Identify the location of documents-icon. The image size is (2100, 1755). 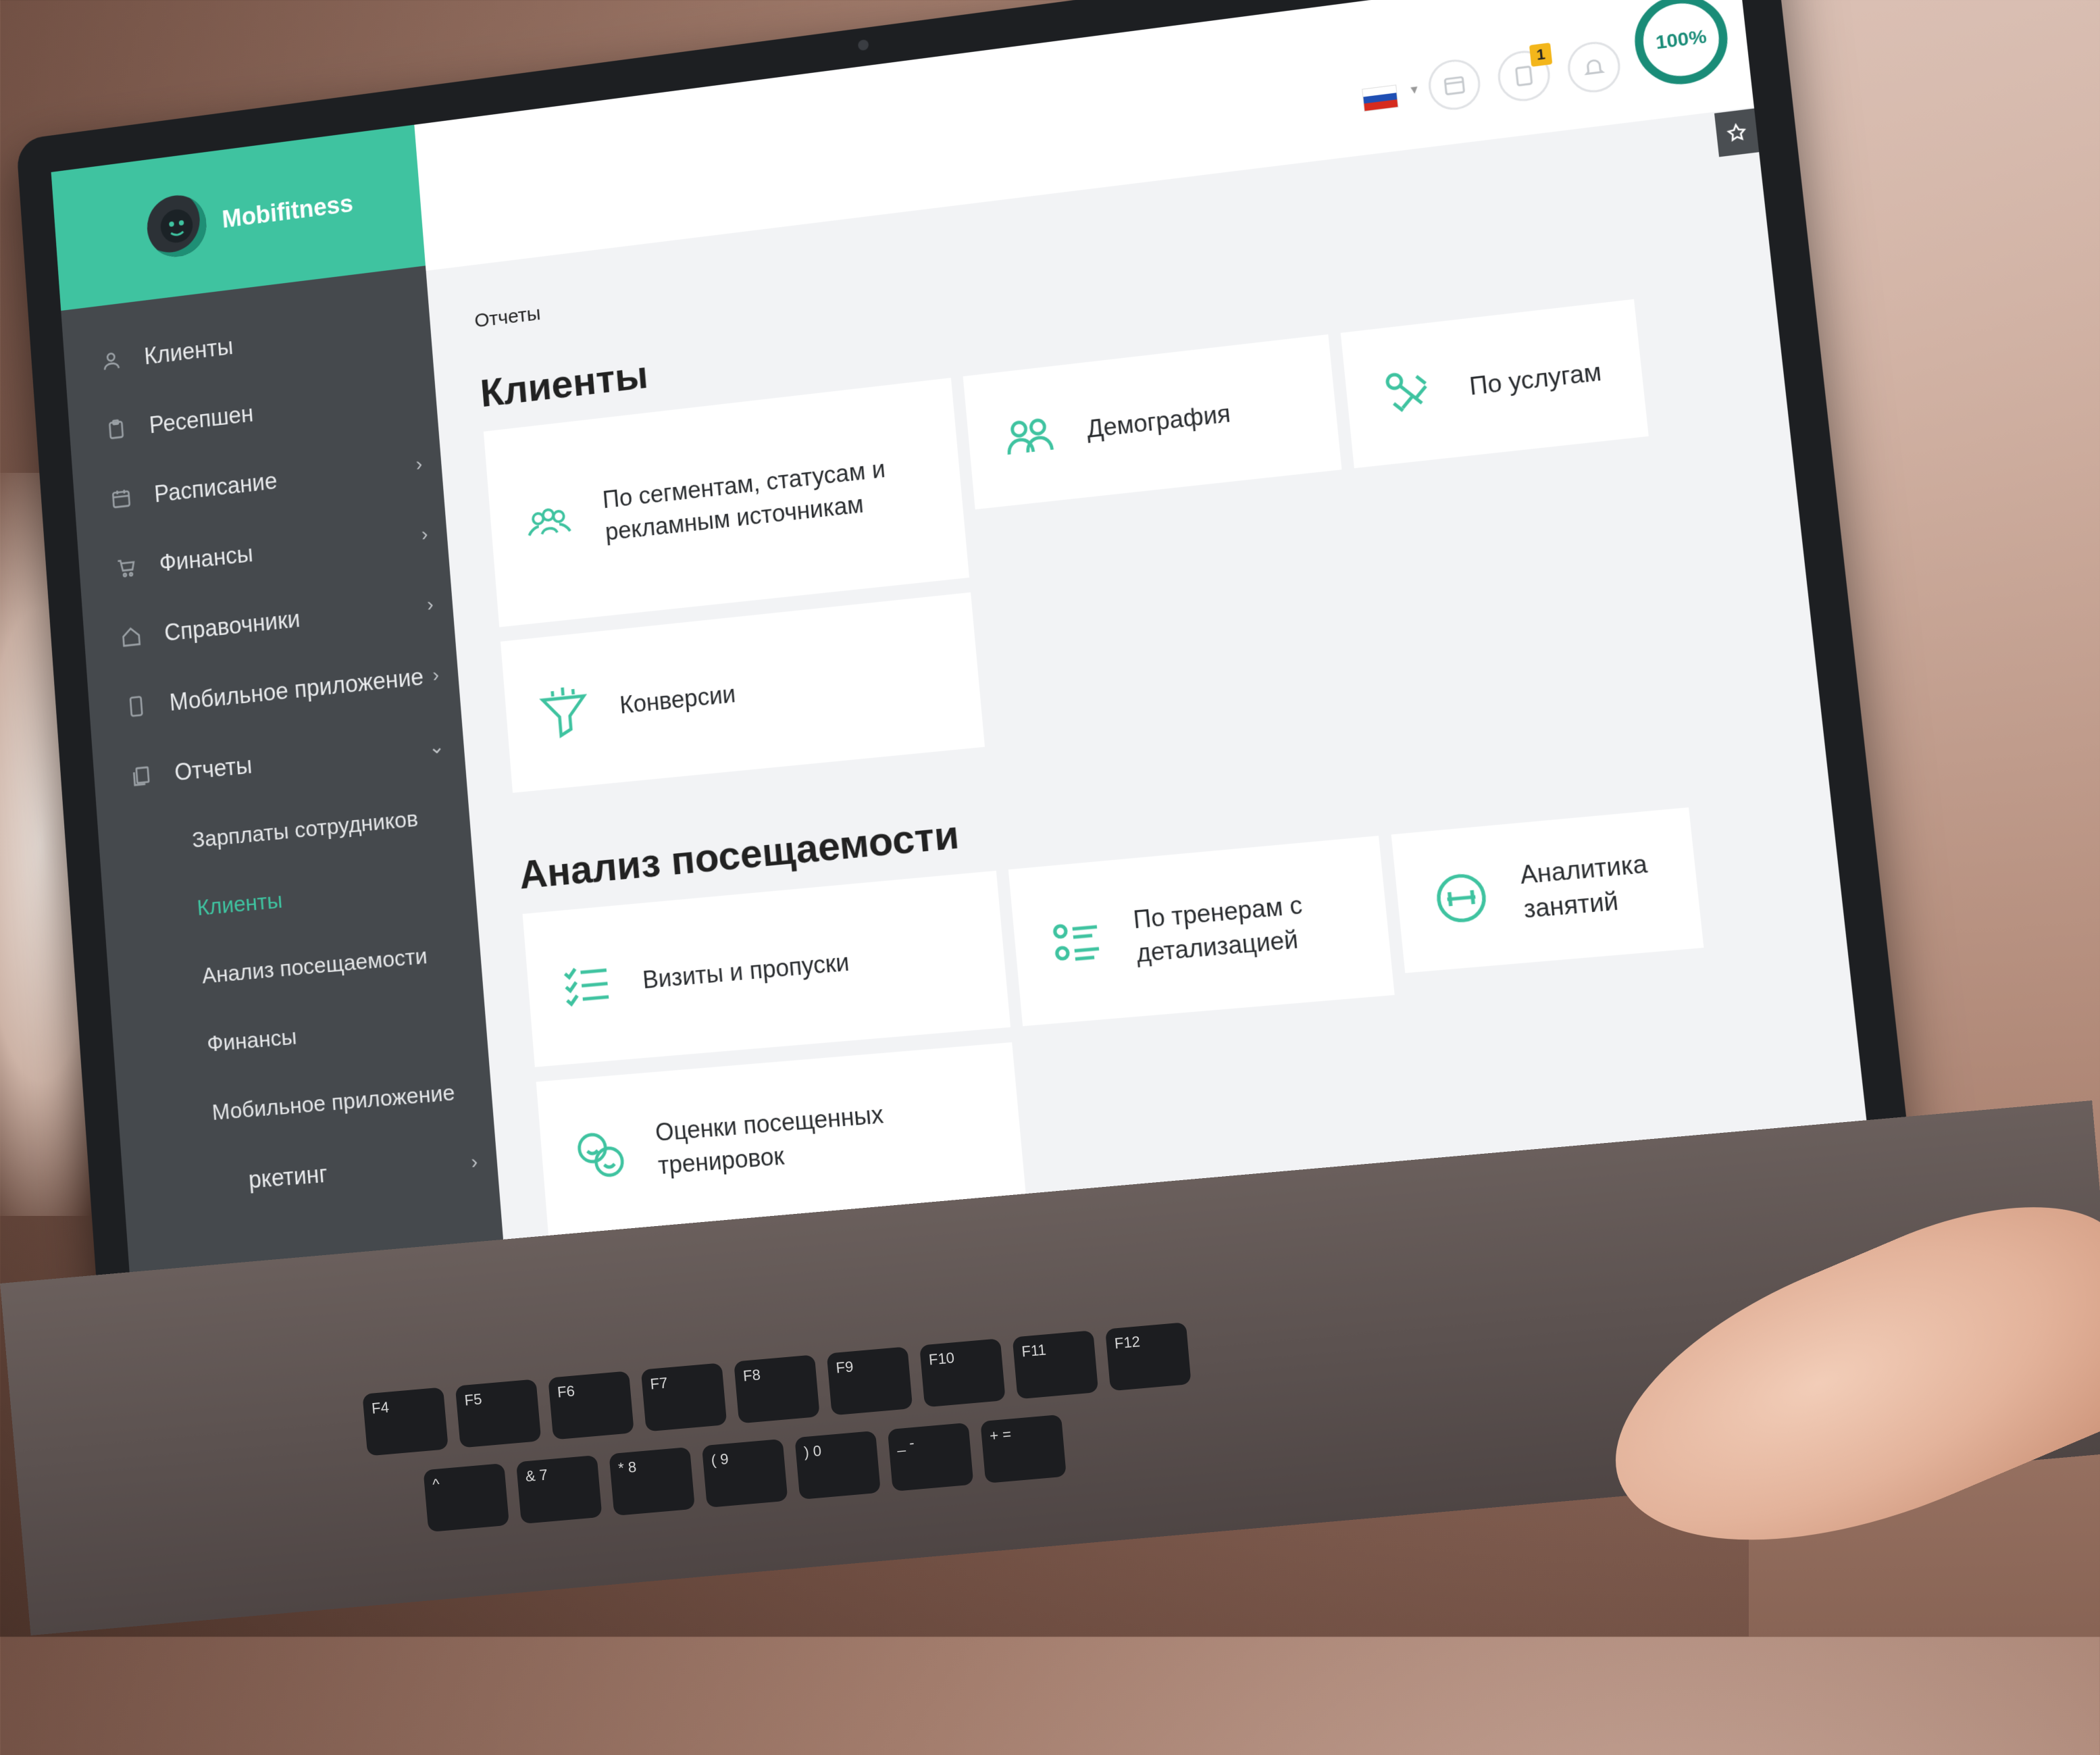
(142, 776).